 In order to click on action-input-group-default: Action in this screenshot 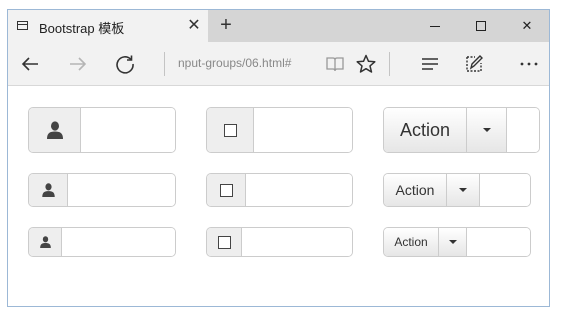, I will do `click(457, 190)`.